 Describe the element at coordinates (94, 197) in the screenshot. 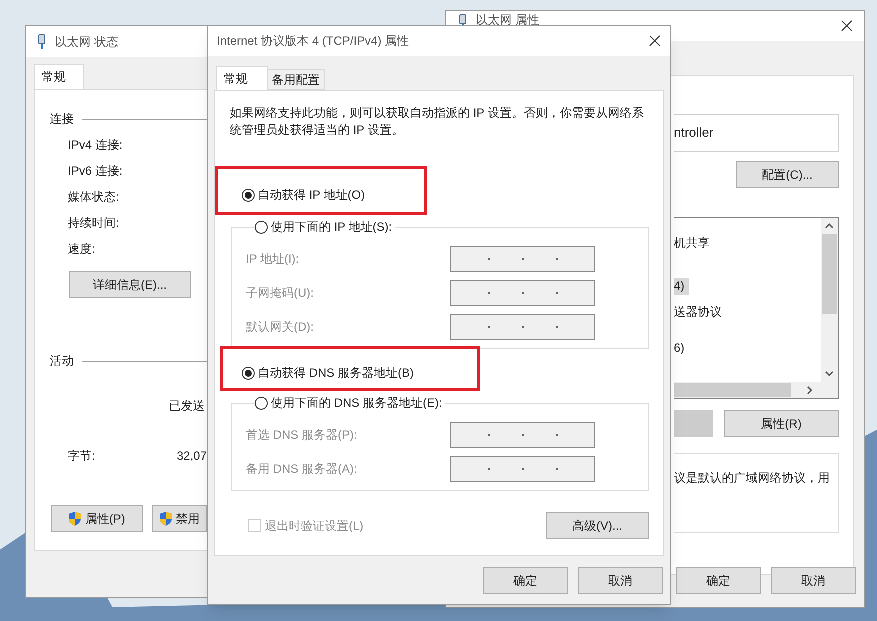

I see `field-label: 媒体状态:` at that location.